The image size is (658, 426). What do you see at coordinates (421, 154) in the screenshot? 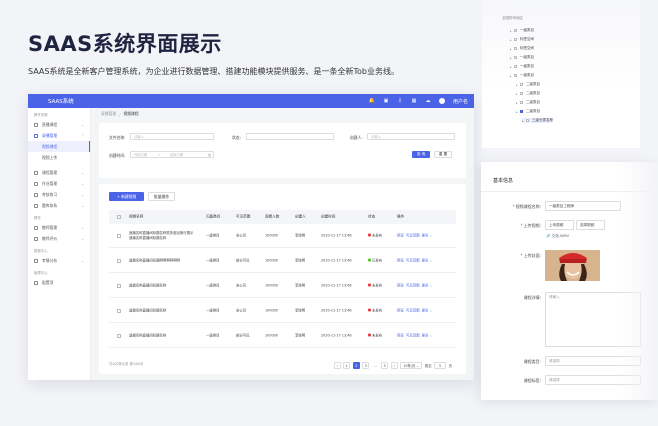
I see `query-button: 查 询` at bounding box center [421, 154].